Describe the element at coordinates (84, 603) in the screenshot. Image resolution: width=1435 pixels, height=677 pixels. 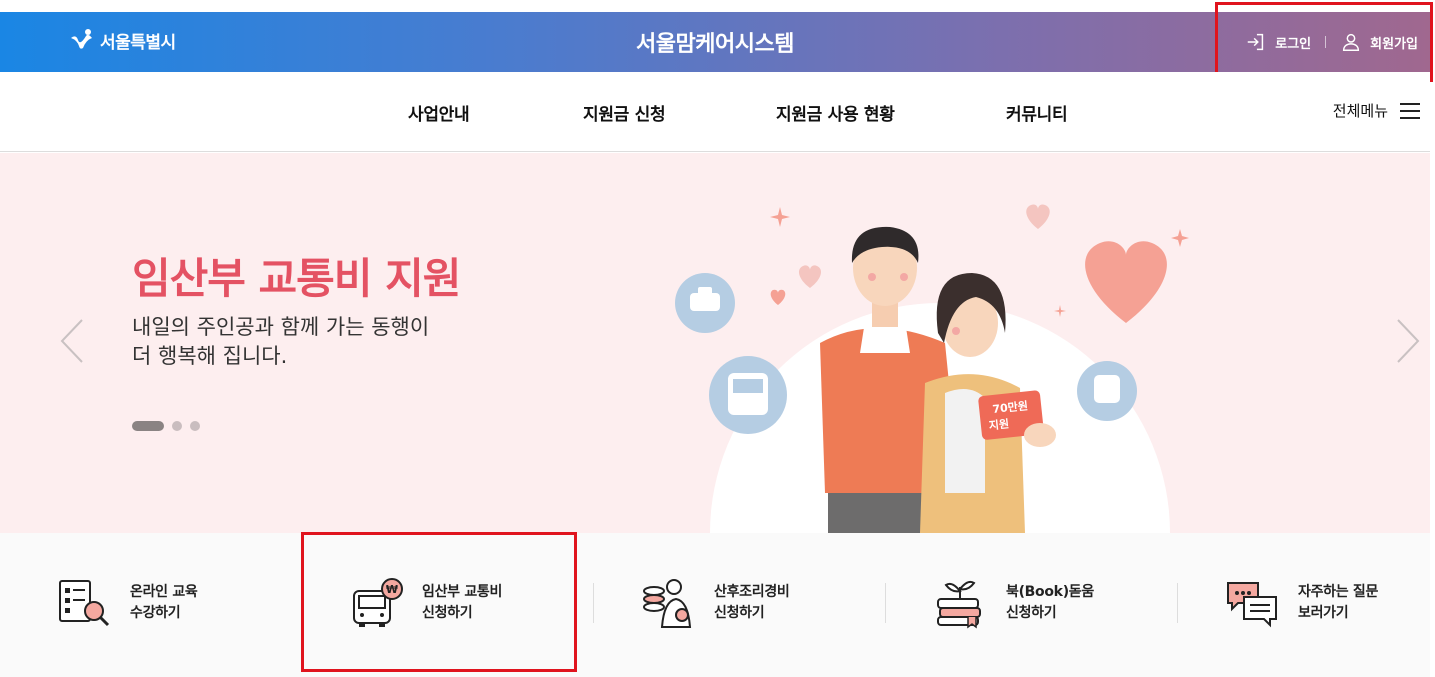
I see `document-search-icon` at that location.